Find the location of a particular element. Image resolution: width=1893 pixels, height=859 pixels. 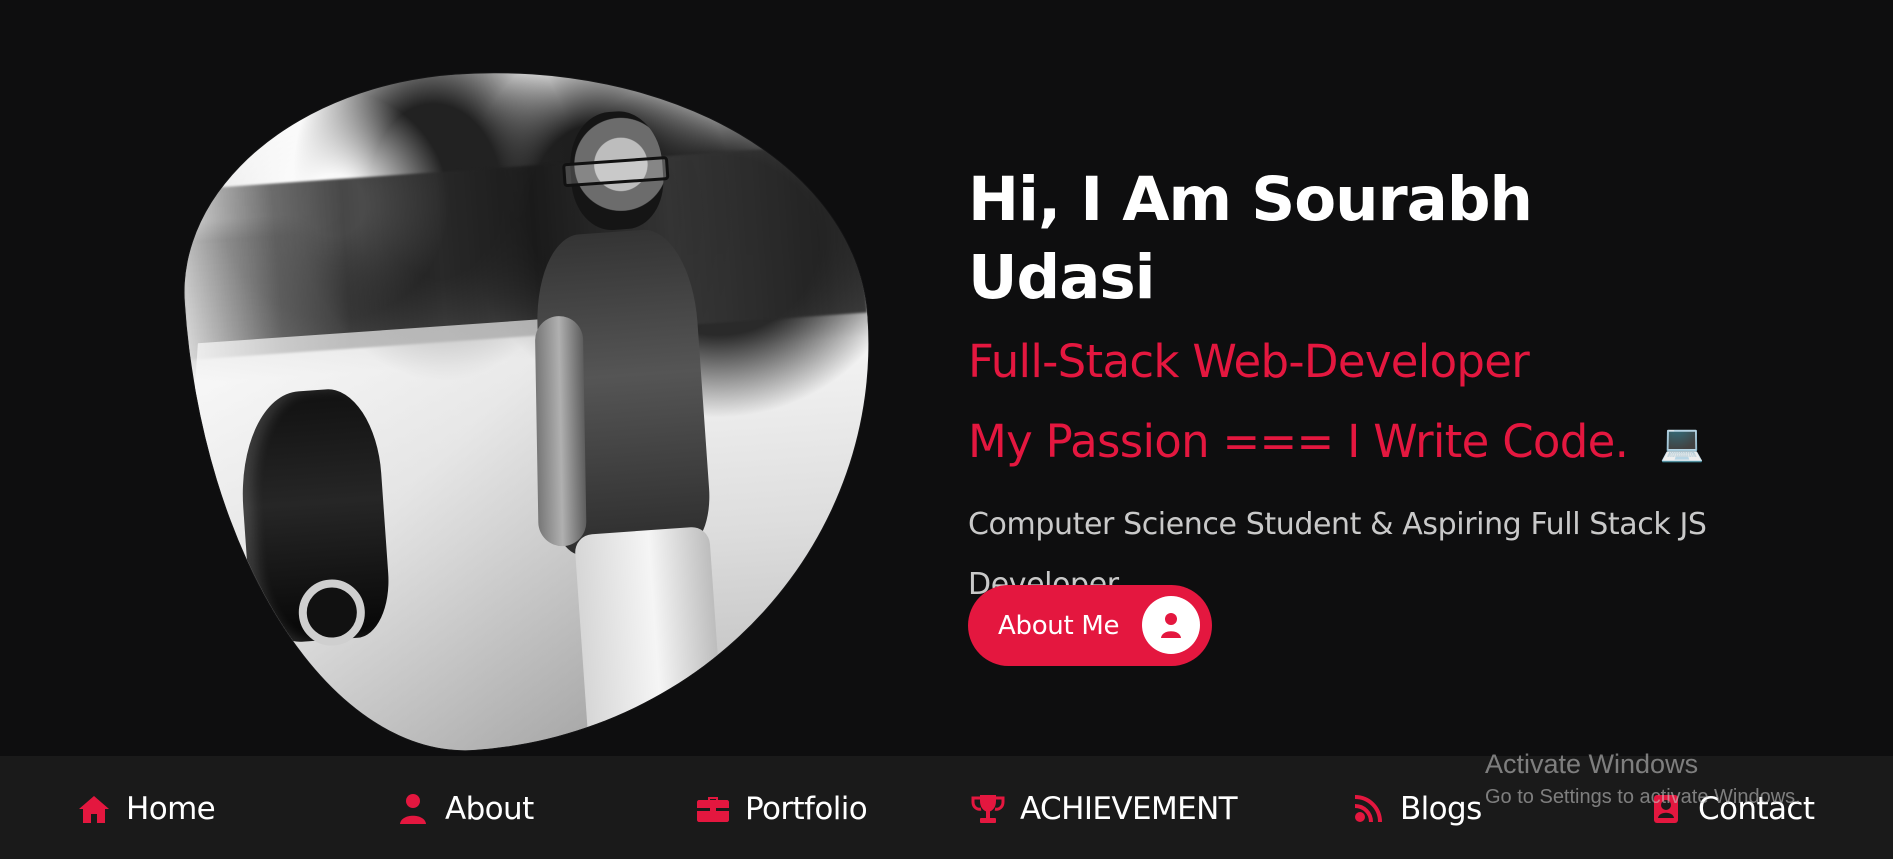

nav-item-achievement-label: ACHIEVEMENT is located at coordinates (1129, 809).